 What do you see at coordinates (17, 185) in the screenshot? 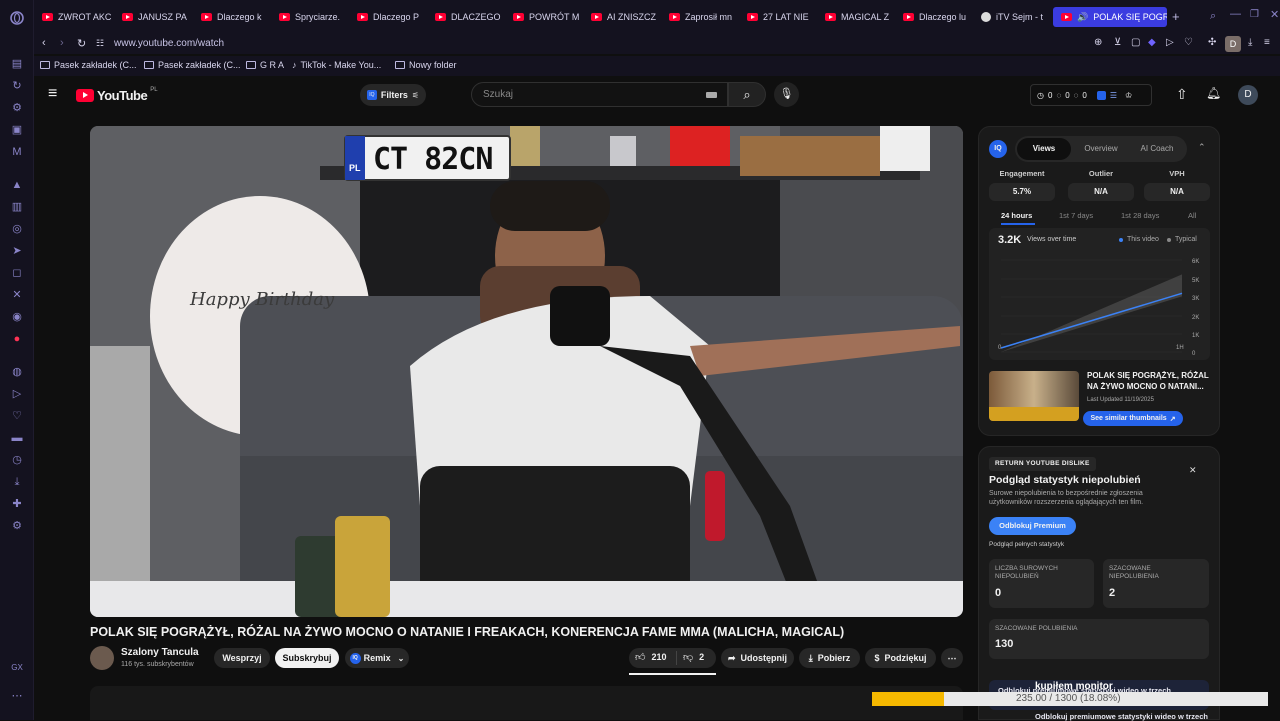
I see `aria-icon: ▲` at bounding box center [17, 185].